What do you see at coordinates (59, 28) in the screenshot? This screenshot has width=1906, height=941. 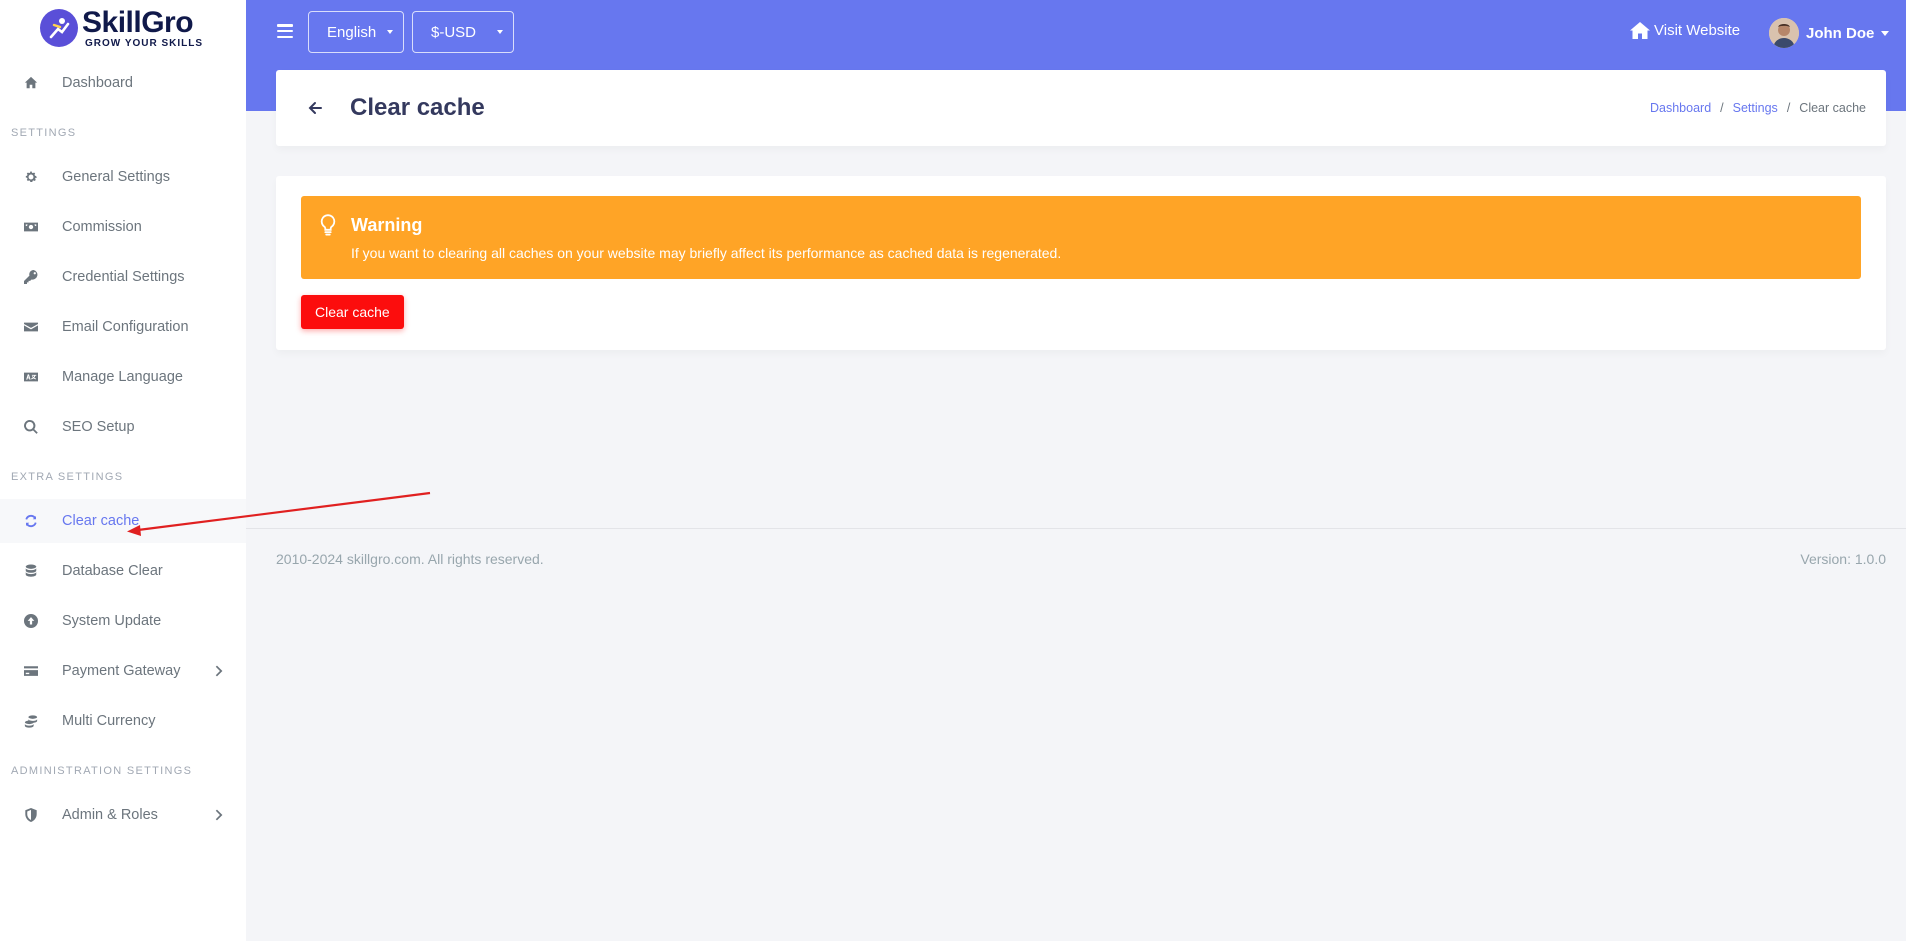 I see `brand-logo-icon` at bounding box center [59, 28].